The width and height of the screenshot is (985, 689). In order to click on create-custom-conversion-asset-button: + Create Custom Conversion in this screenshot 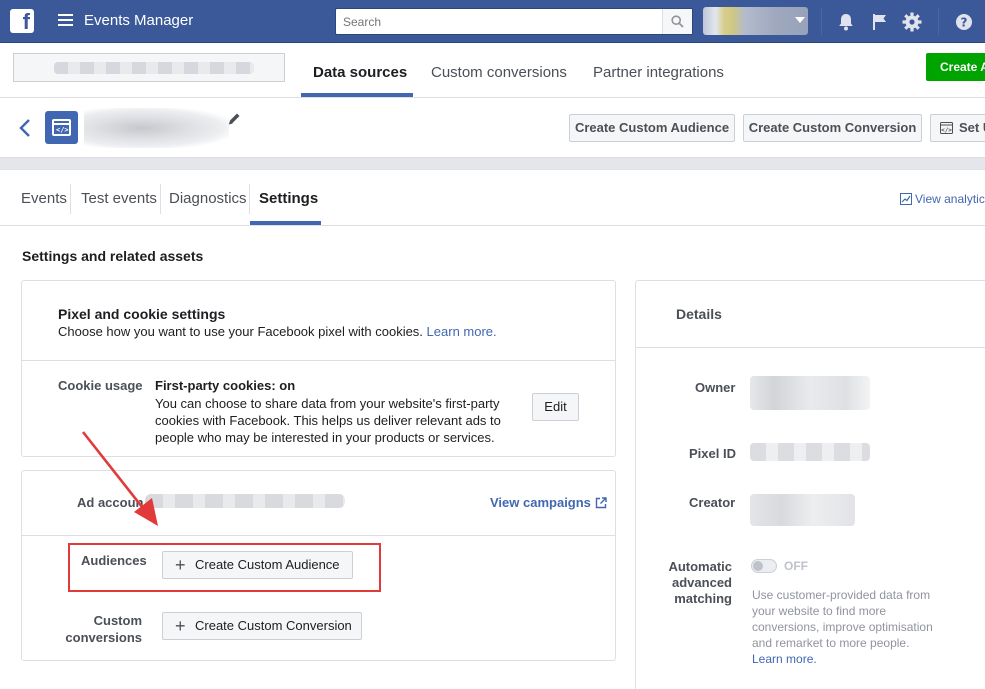, I will do `click(262, 626)`.